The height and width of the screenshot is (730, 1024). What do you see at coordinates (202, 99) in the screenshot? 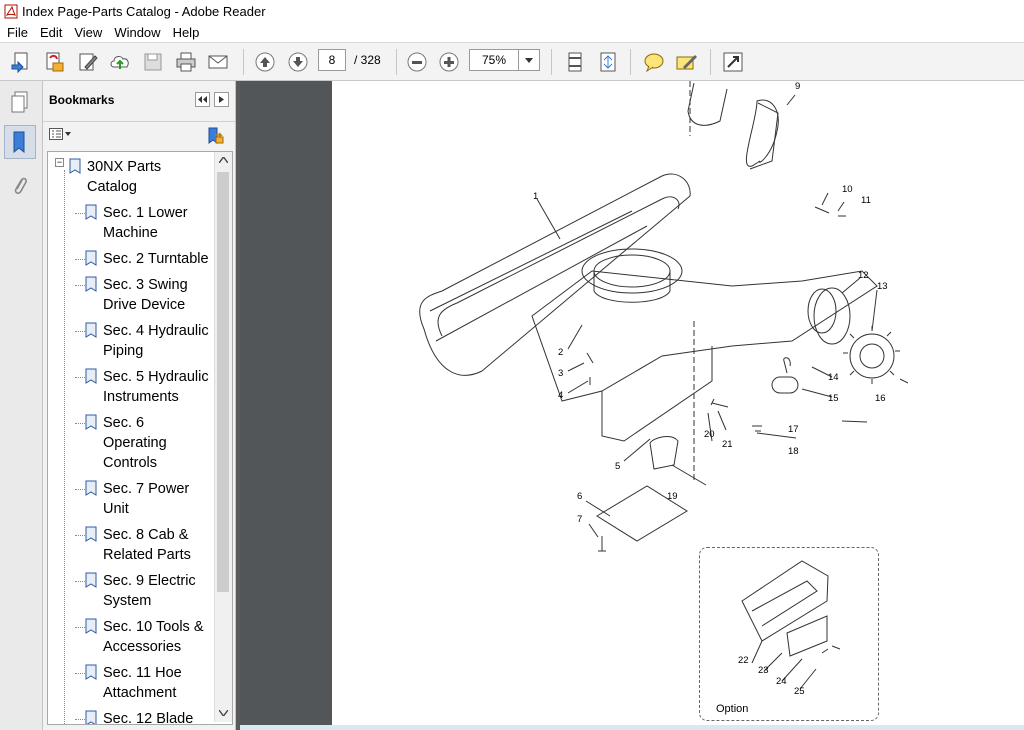
I see `collapse-panel-button` at bounding box center [202, 99].